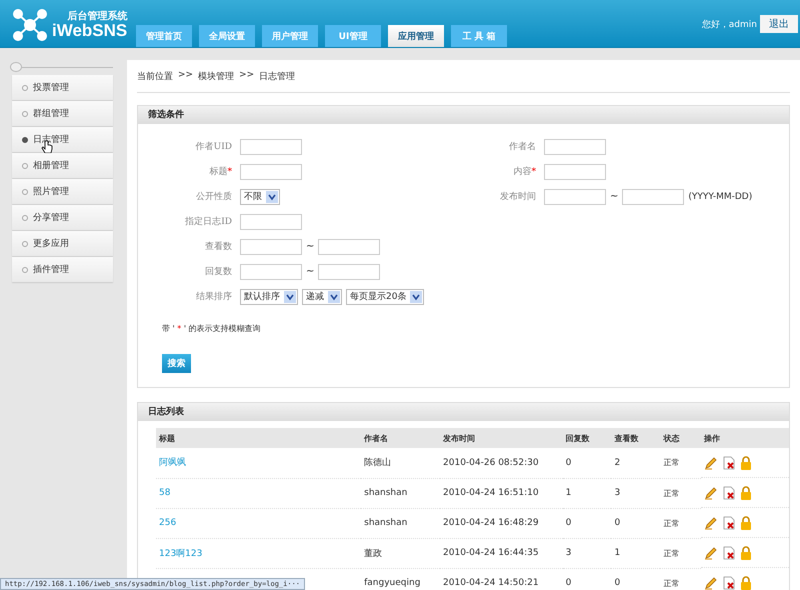  I want to click on nav-tab: 应用管理, so click(416, 36).